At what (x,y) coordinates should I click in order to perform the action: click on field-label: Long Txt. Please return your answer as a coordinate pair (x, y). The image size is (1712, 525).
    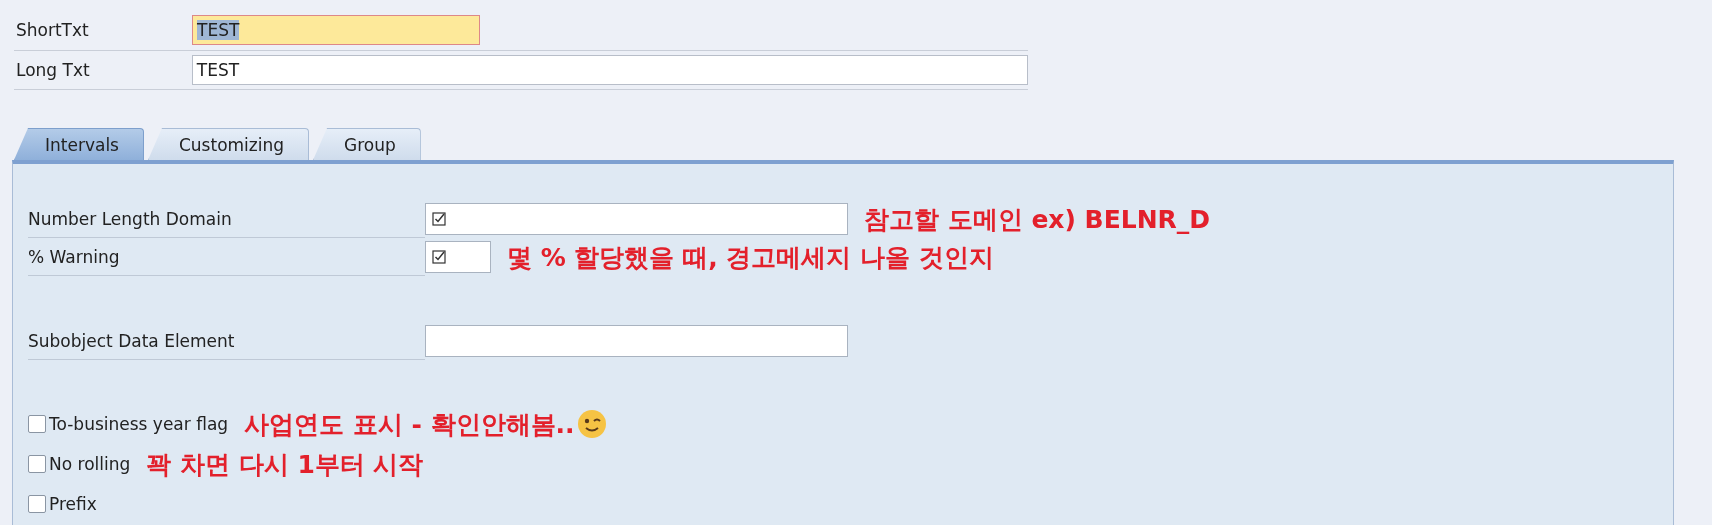
    Looking at the image, I should click on (53, 70).